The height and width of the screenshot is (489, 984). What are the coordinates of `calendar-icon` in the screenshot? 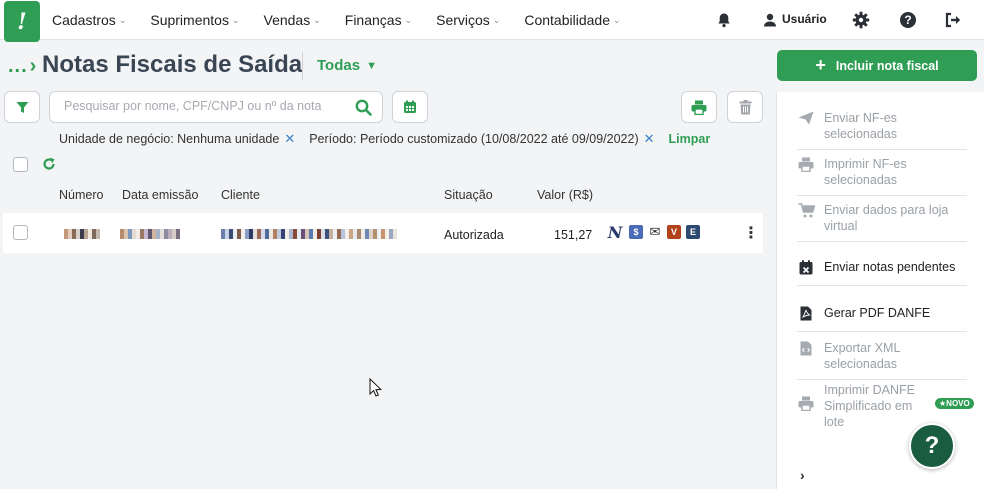 It's located at (410, 106).